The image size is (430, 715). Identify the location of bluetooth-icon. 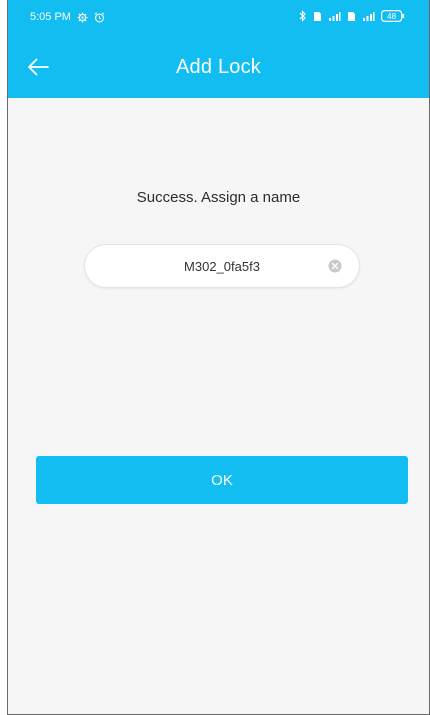
(303, 16).